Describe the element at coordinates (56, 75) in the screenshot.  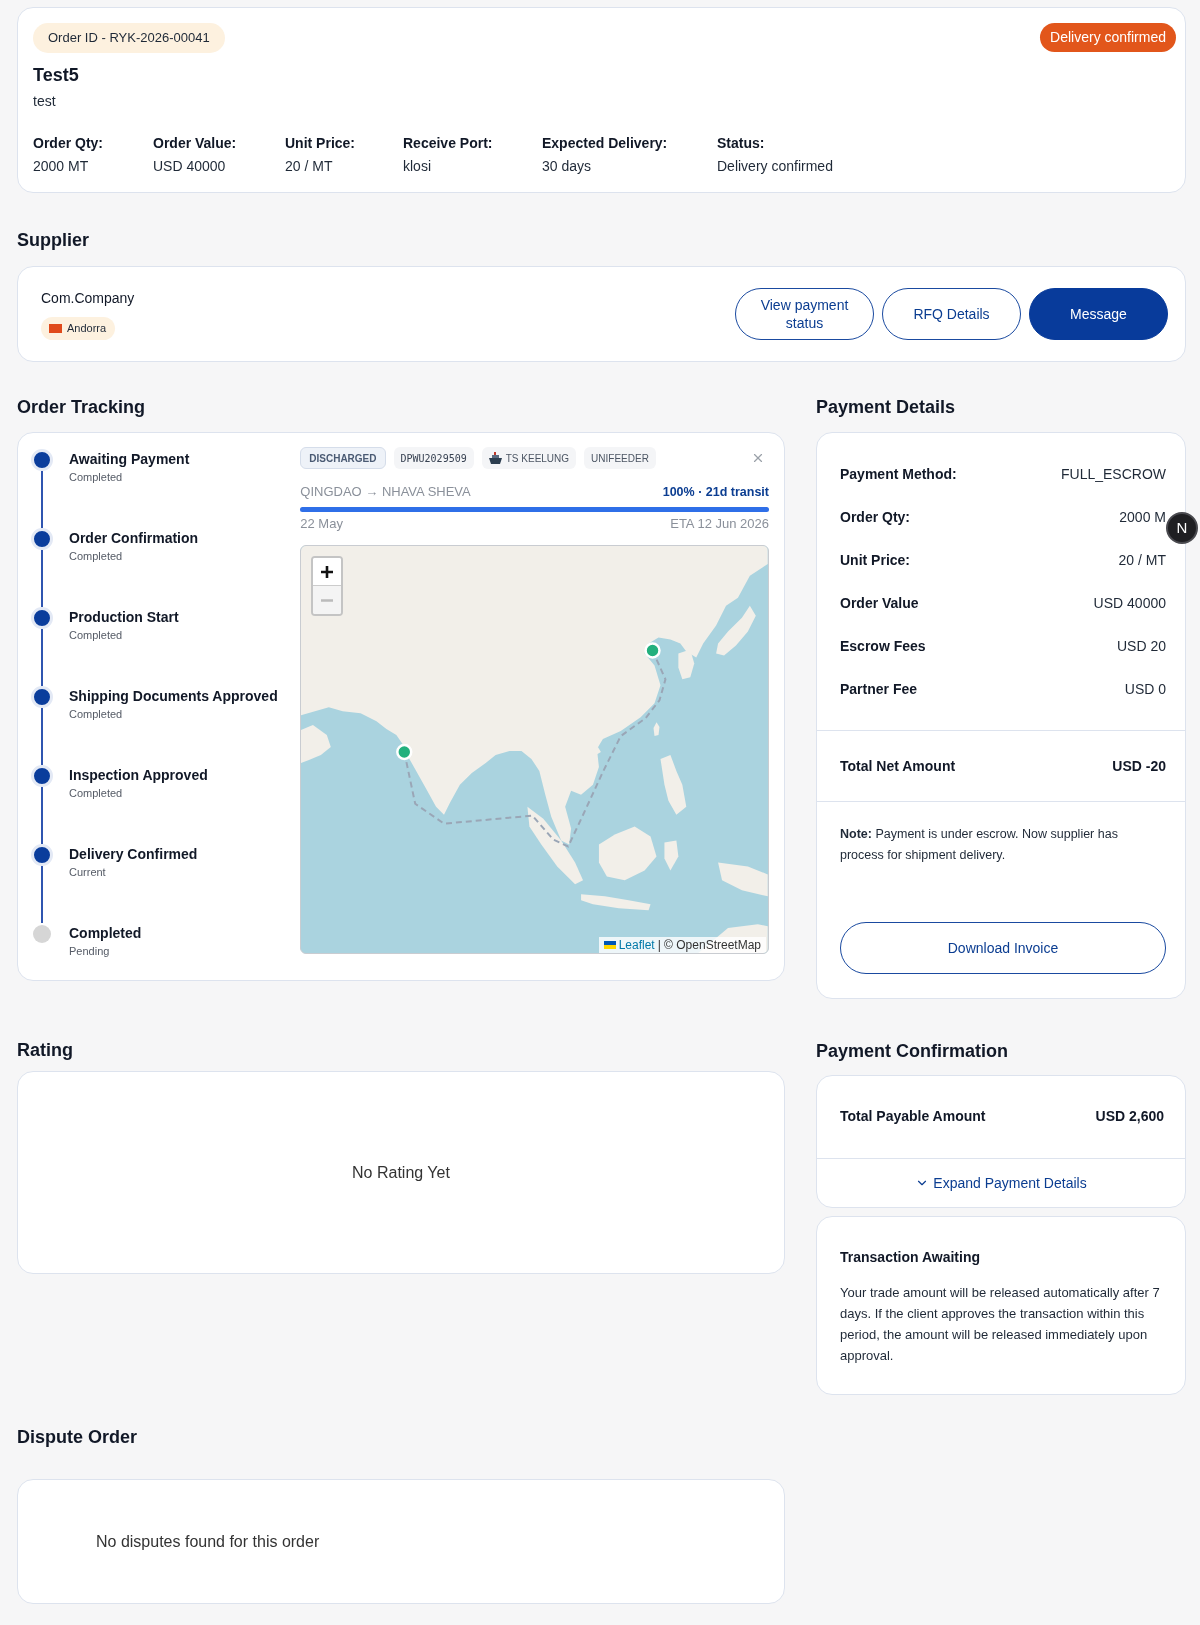
I see `order-title: Test5` at that location.